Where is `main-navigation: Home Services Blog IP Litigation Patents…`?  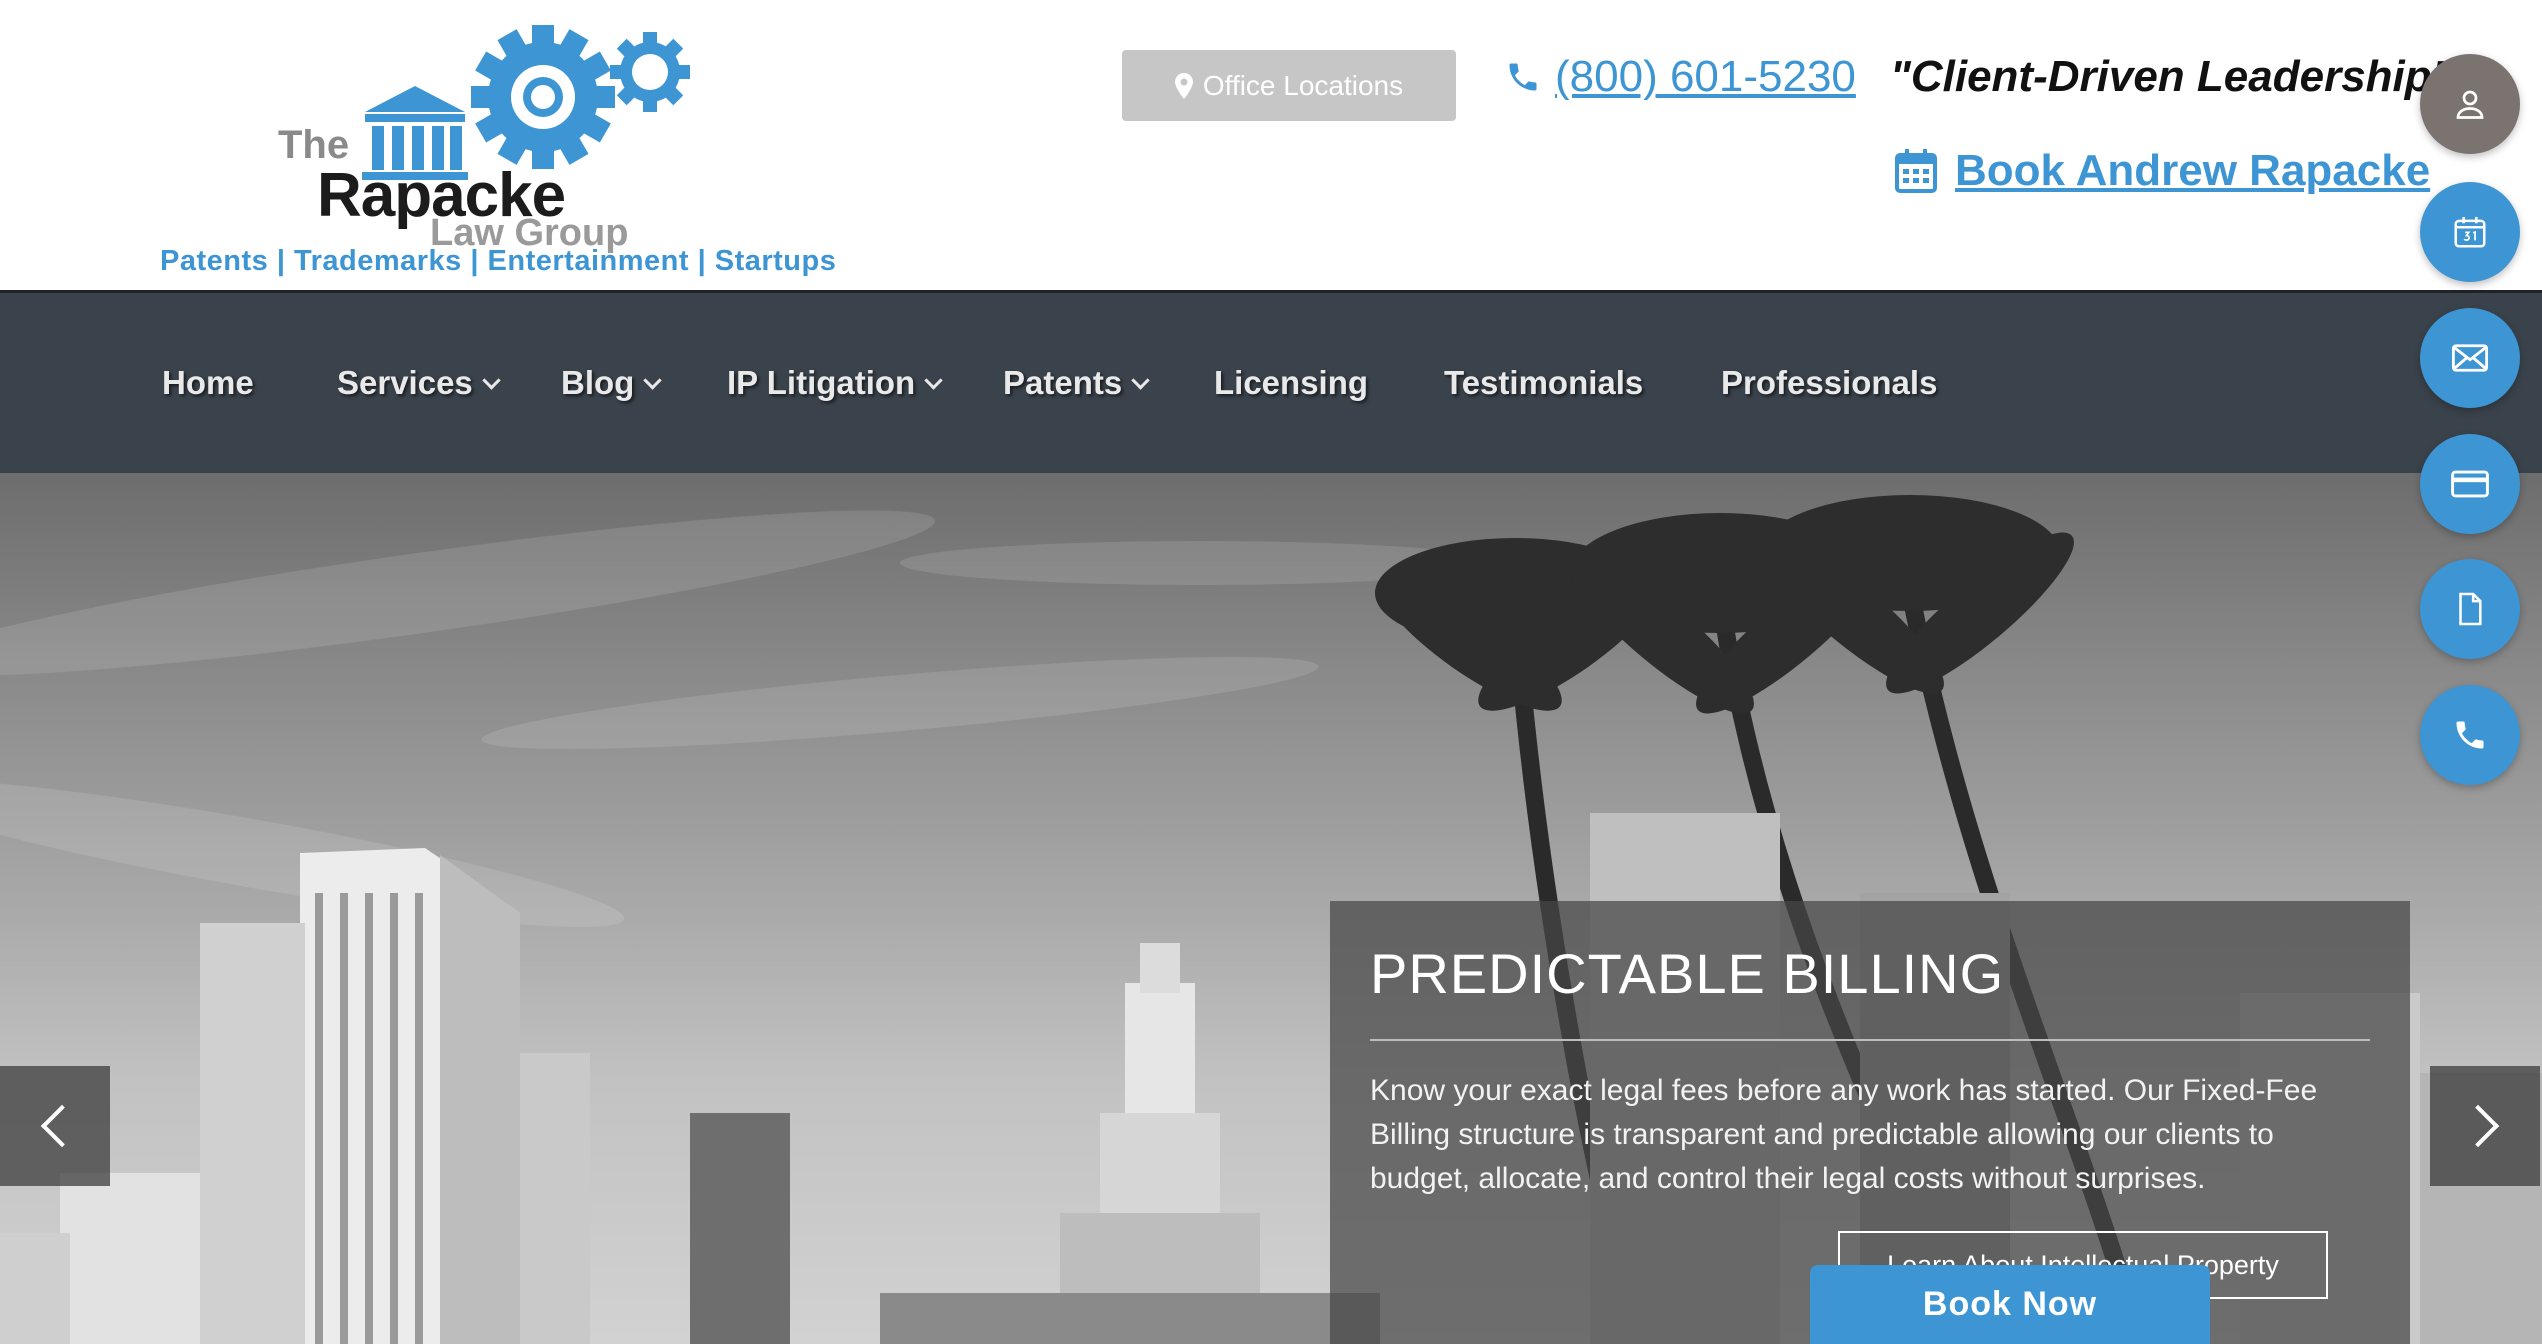 main-navigation: Home Services Blog IP Litigation Patents… is located at coordinates (1271, 383).